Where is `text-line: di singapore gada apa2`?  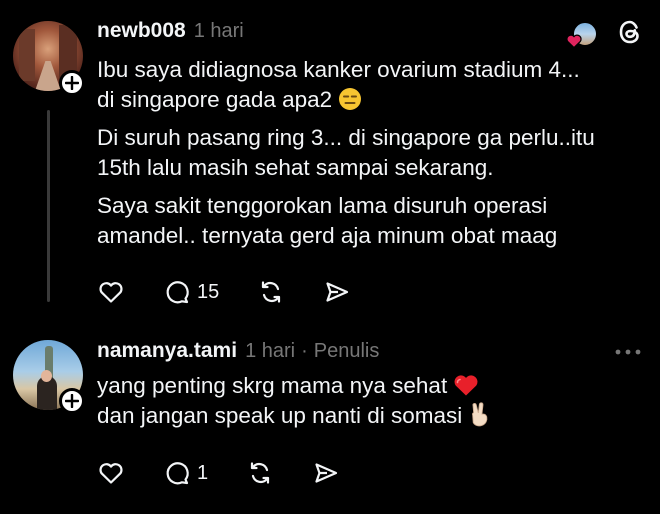 text-line: di singapore gada apa2 is located at coordinates (215, 99).